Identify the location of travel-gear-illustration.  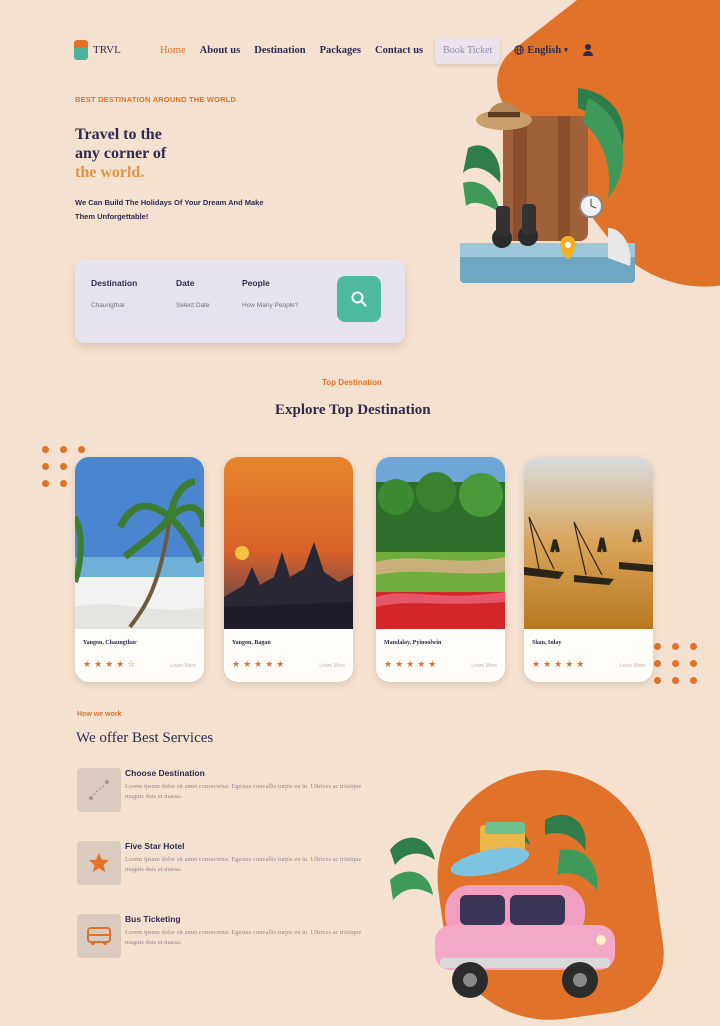
(547, 185).